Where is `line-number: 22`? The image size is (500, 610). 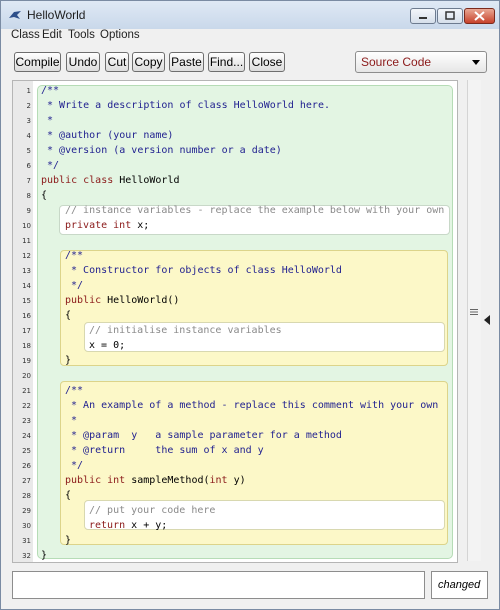
line-number: 22 is located at coordinates (26, 406).